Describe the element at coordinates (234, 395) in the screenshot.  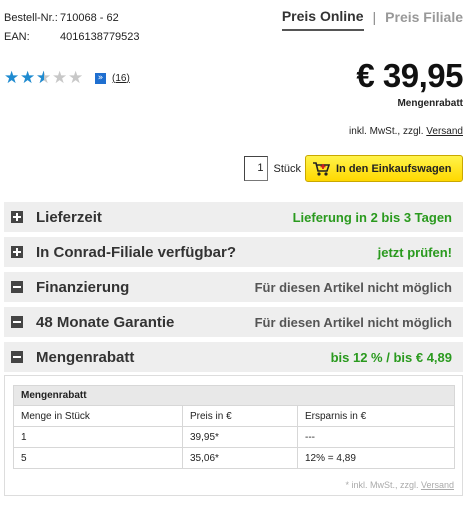
I see `discount-table-title: Mengenrabatt` at that location.